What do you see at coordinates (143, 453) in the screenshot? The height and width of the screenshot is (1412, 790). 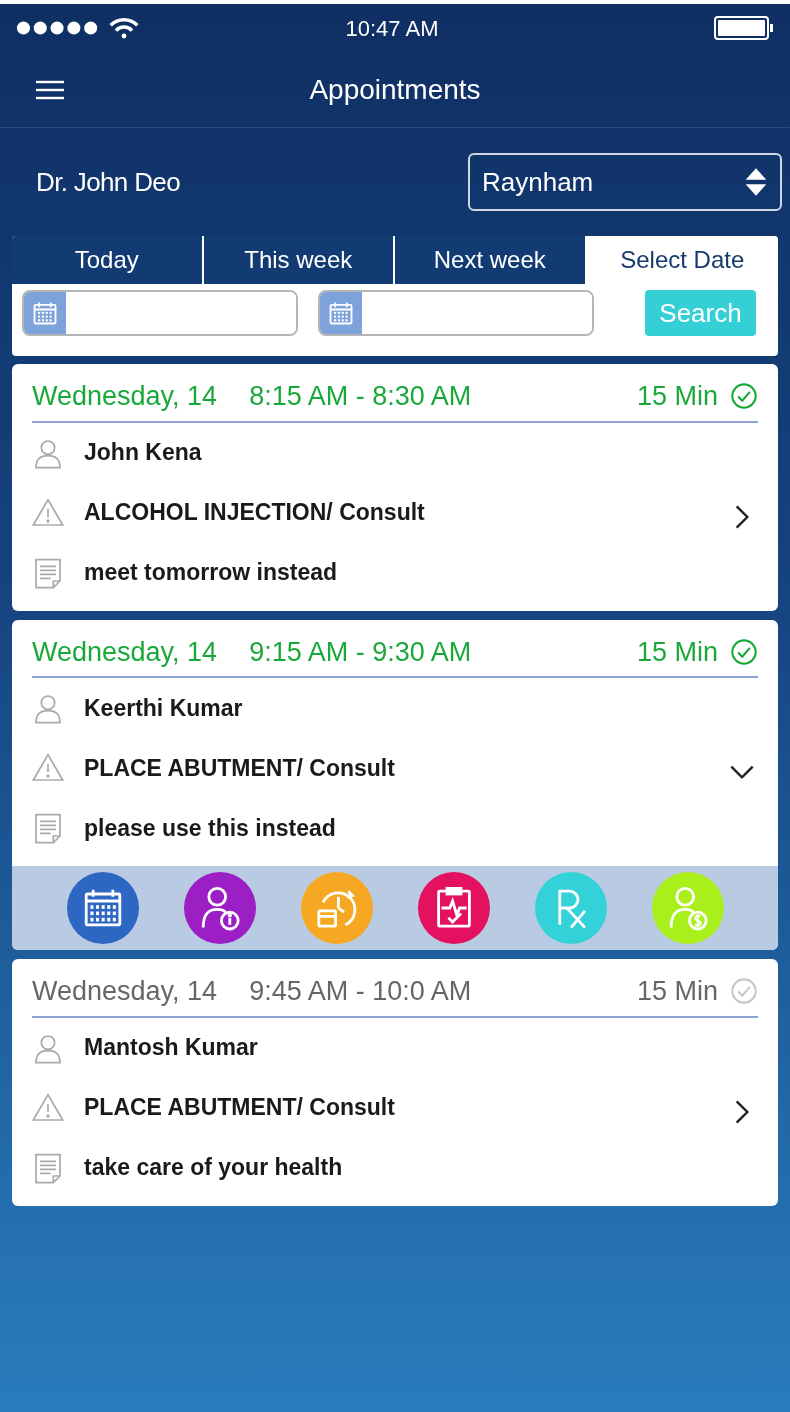 I see `patient-name: John Kena` at bounding box center [143, 453].